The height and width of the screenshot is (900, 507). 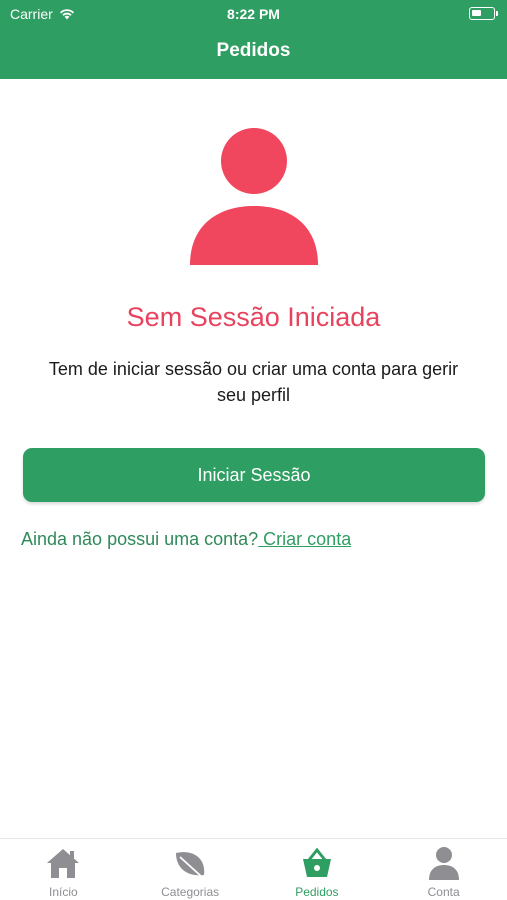 What do you see at coordinates (190, 892) in the screenshot?
I see `tab-label: Categorias` at bounding box center [190, 892].